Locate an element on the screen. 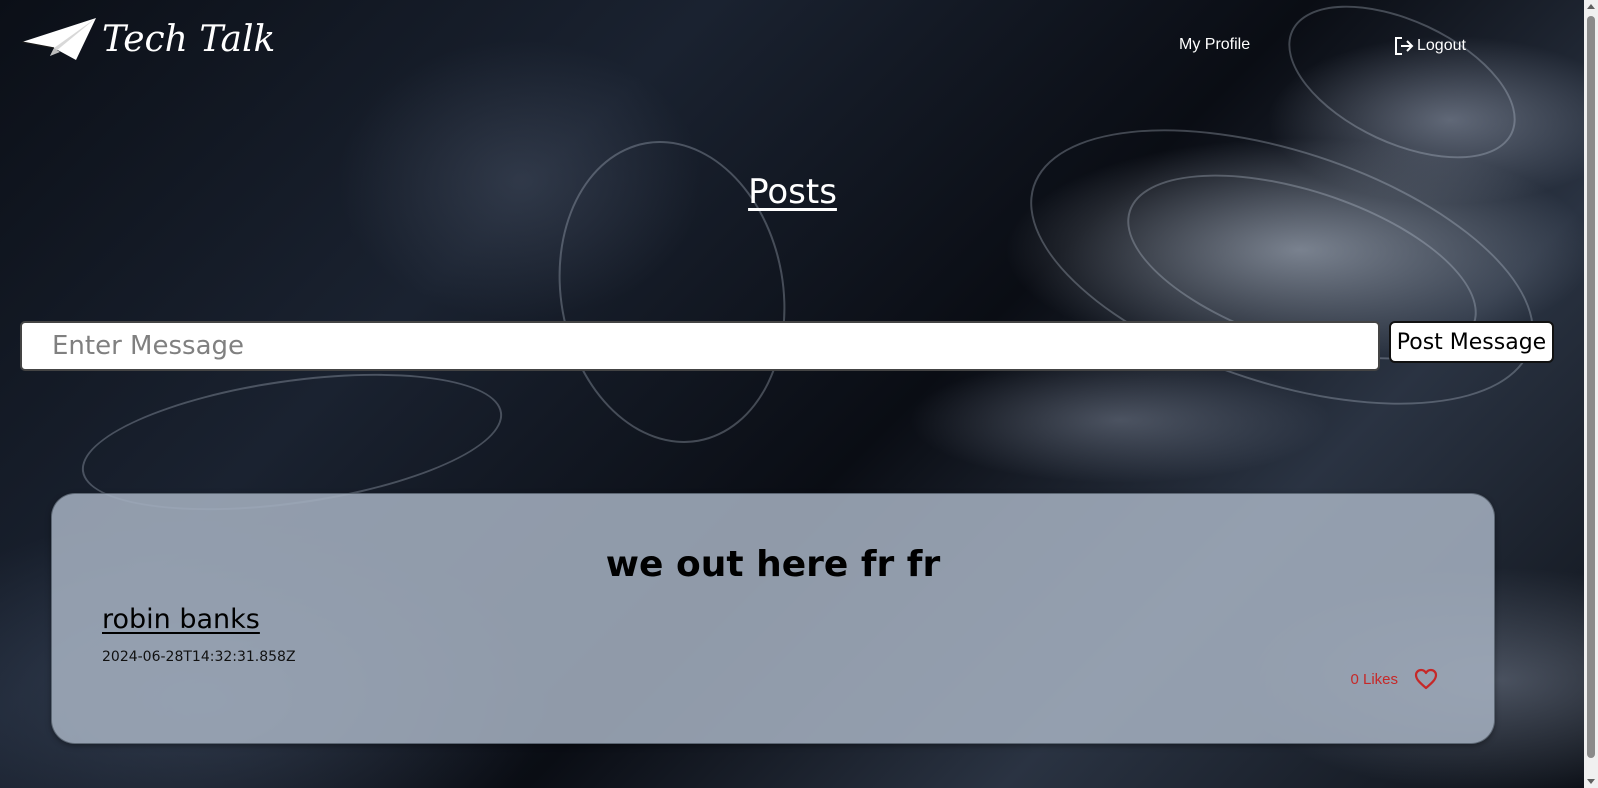 The height and width of the screenshot is (788, 1598). brand-logo: Tech Talk is located at coordinates (147, 39).